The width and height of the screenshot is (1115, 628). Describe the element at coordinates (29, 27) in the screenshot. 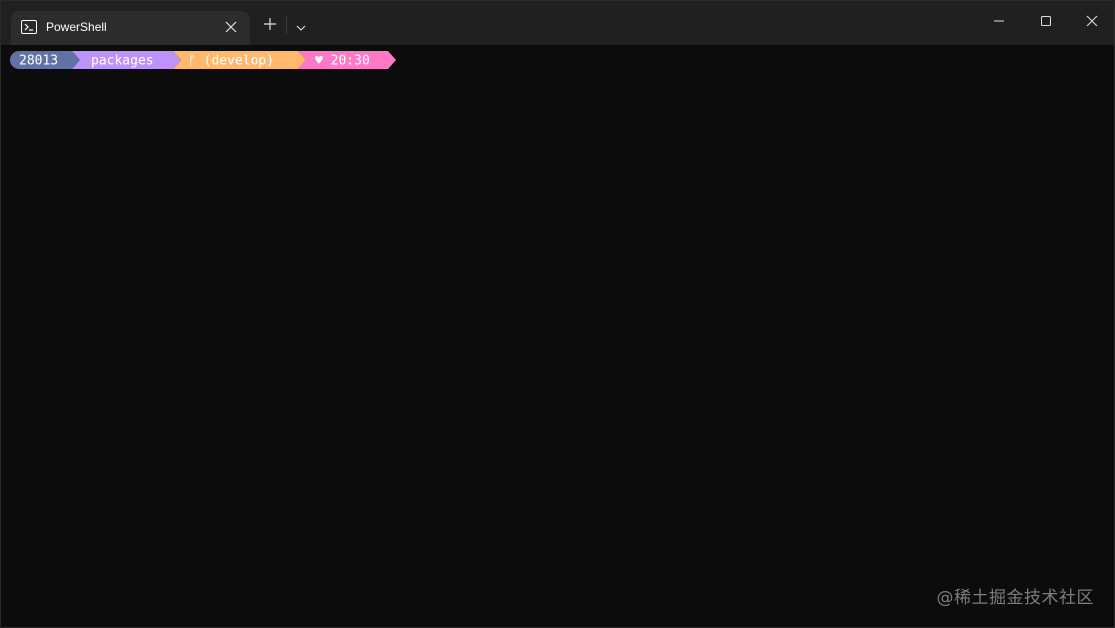

I see `powershell-icon` at that location.